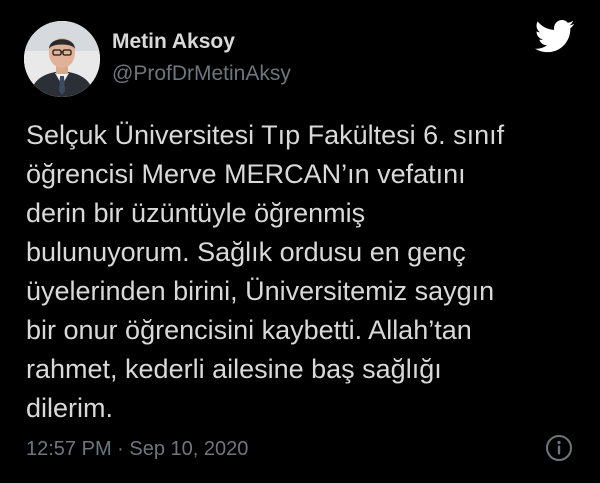 Image resolution: width=600 pixels, height=483 pixels. What do you see at coordinates (234, 369) in the screenshot?
I see `tweet-text-line: rahmet, kederli ailesine baş sağlığı` at bounding box center [234, 369].